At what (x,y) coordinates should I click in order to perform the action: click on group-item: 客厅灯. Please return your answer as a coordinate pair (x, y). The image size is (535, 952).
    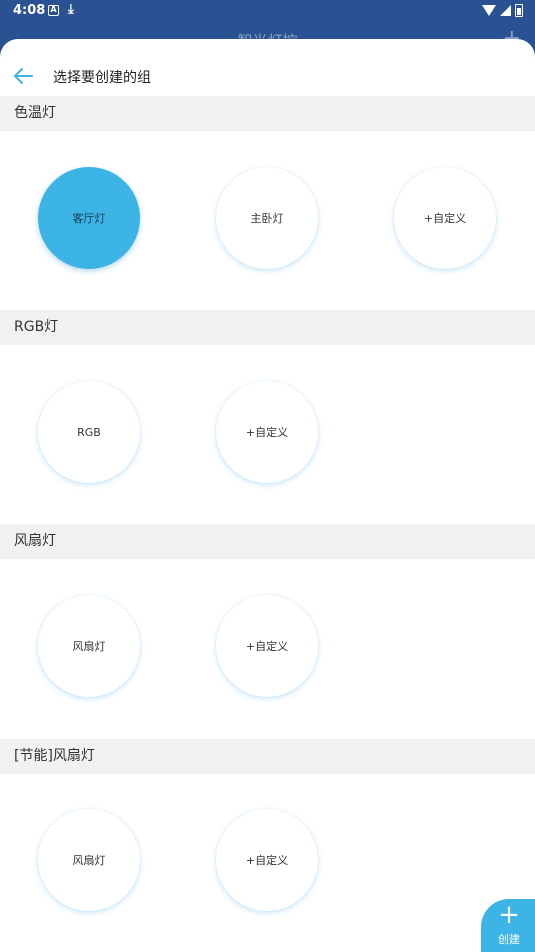
    Looking at the image, I should click on (89, 218).